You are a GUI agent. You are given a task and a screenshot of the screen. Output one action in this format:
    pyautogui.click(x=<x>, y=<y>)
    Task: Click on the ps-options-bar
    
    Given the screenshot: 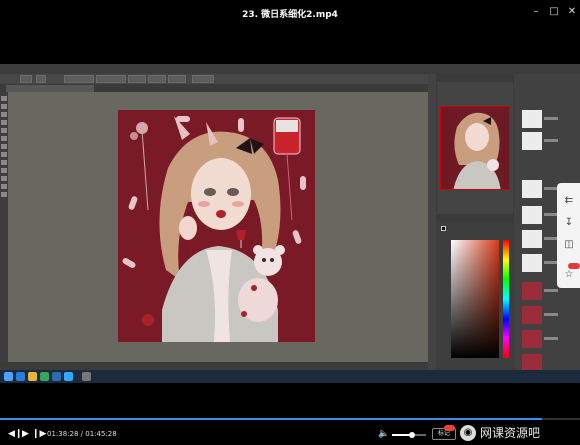 What is the action you would take?
    pyautogui.click(x=214, y=79)
    